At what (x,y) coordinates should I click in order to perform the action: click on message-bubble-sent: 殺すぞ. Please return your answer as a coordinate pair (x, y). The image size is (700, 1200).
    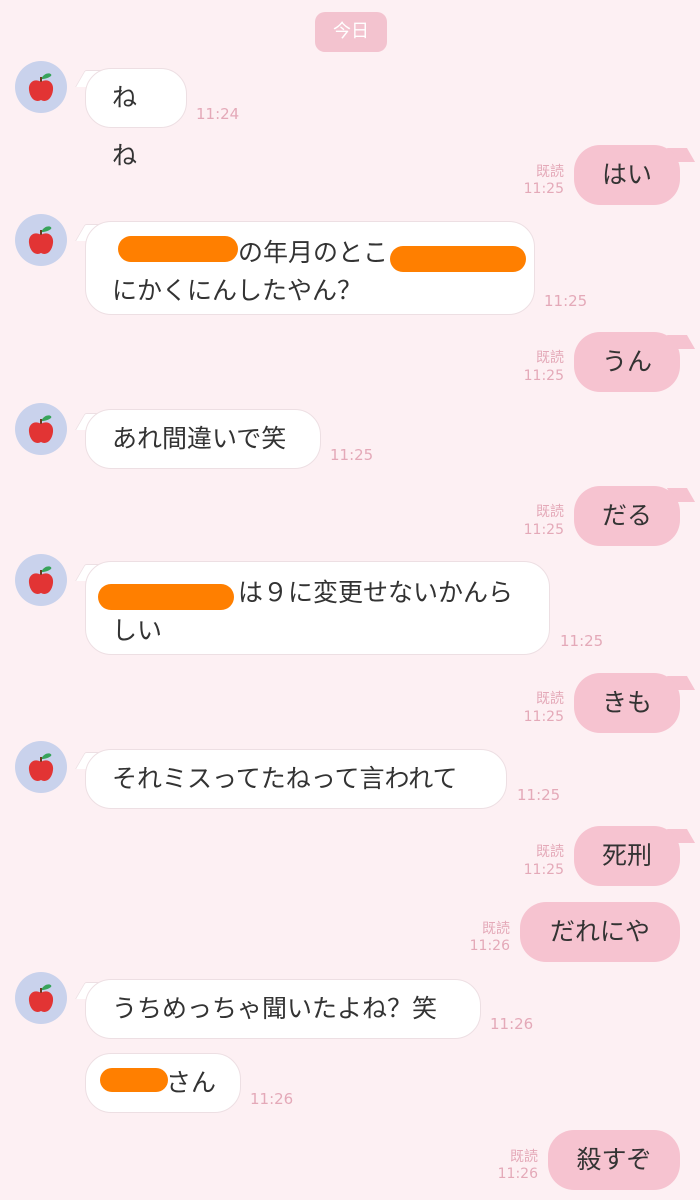
    Looking at the image, I should click on (614, 1160).